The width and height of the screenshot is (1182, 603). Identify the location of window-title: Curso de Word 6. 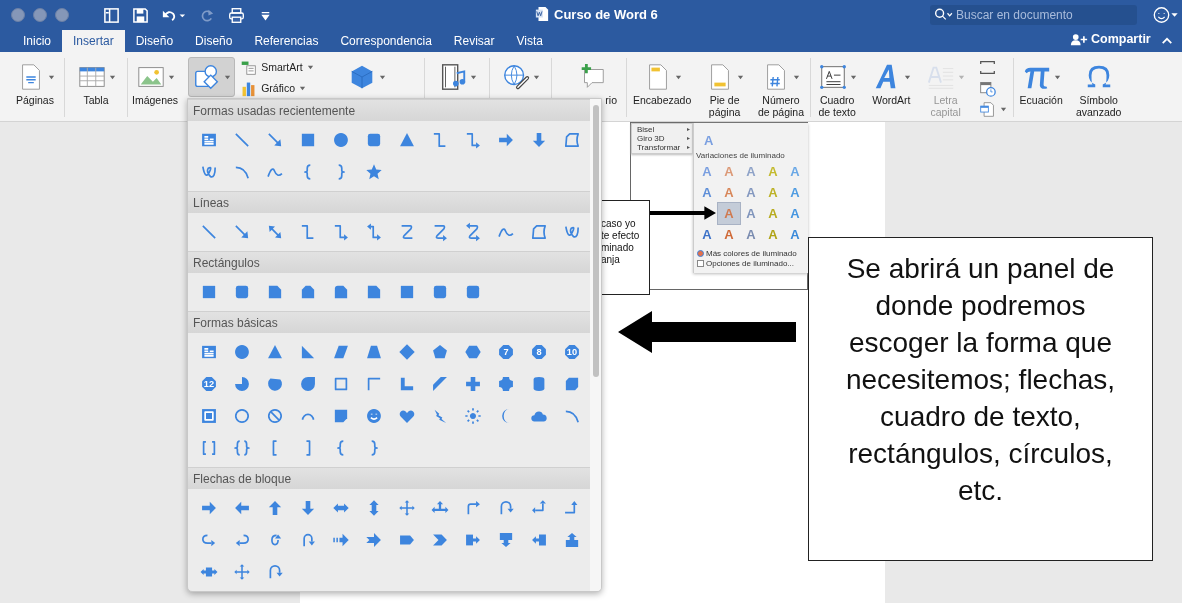
(606, 14).